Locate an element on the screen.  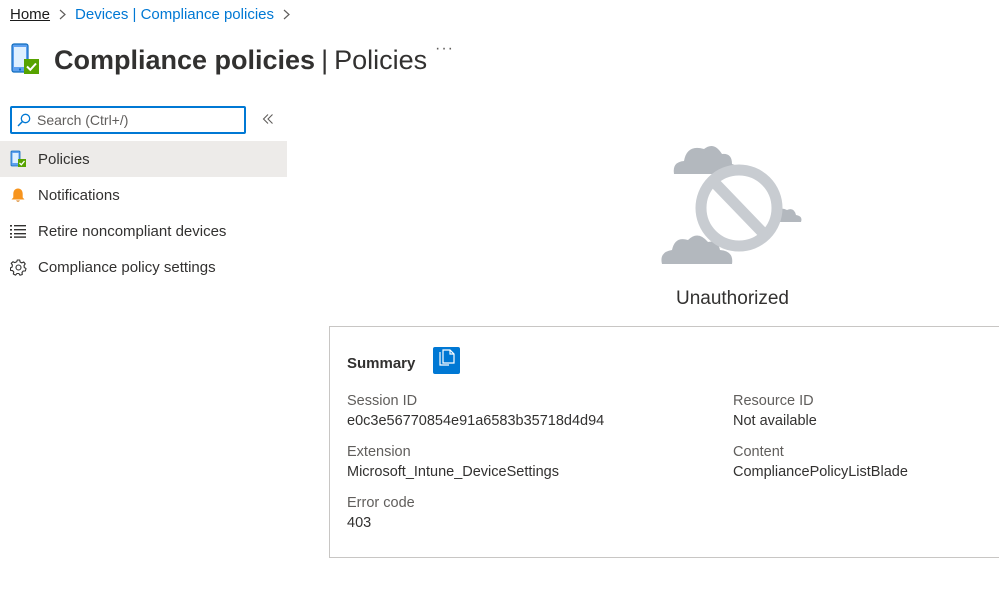
session-id-label: Session ID is located at coordinates (382, 401).